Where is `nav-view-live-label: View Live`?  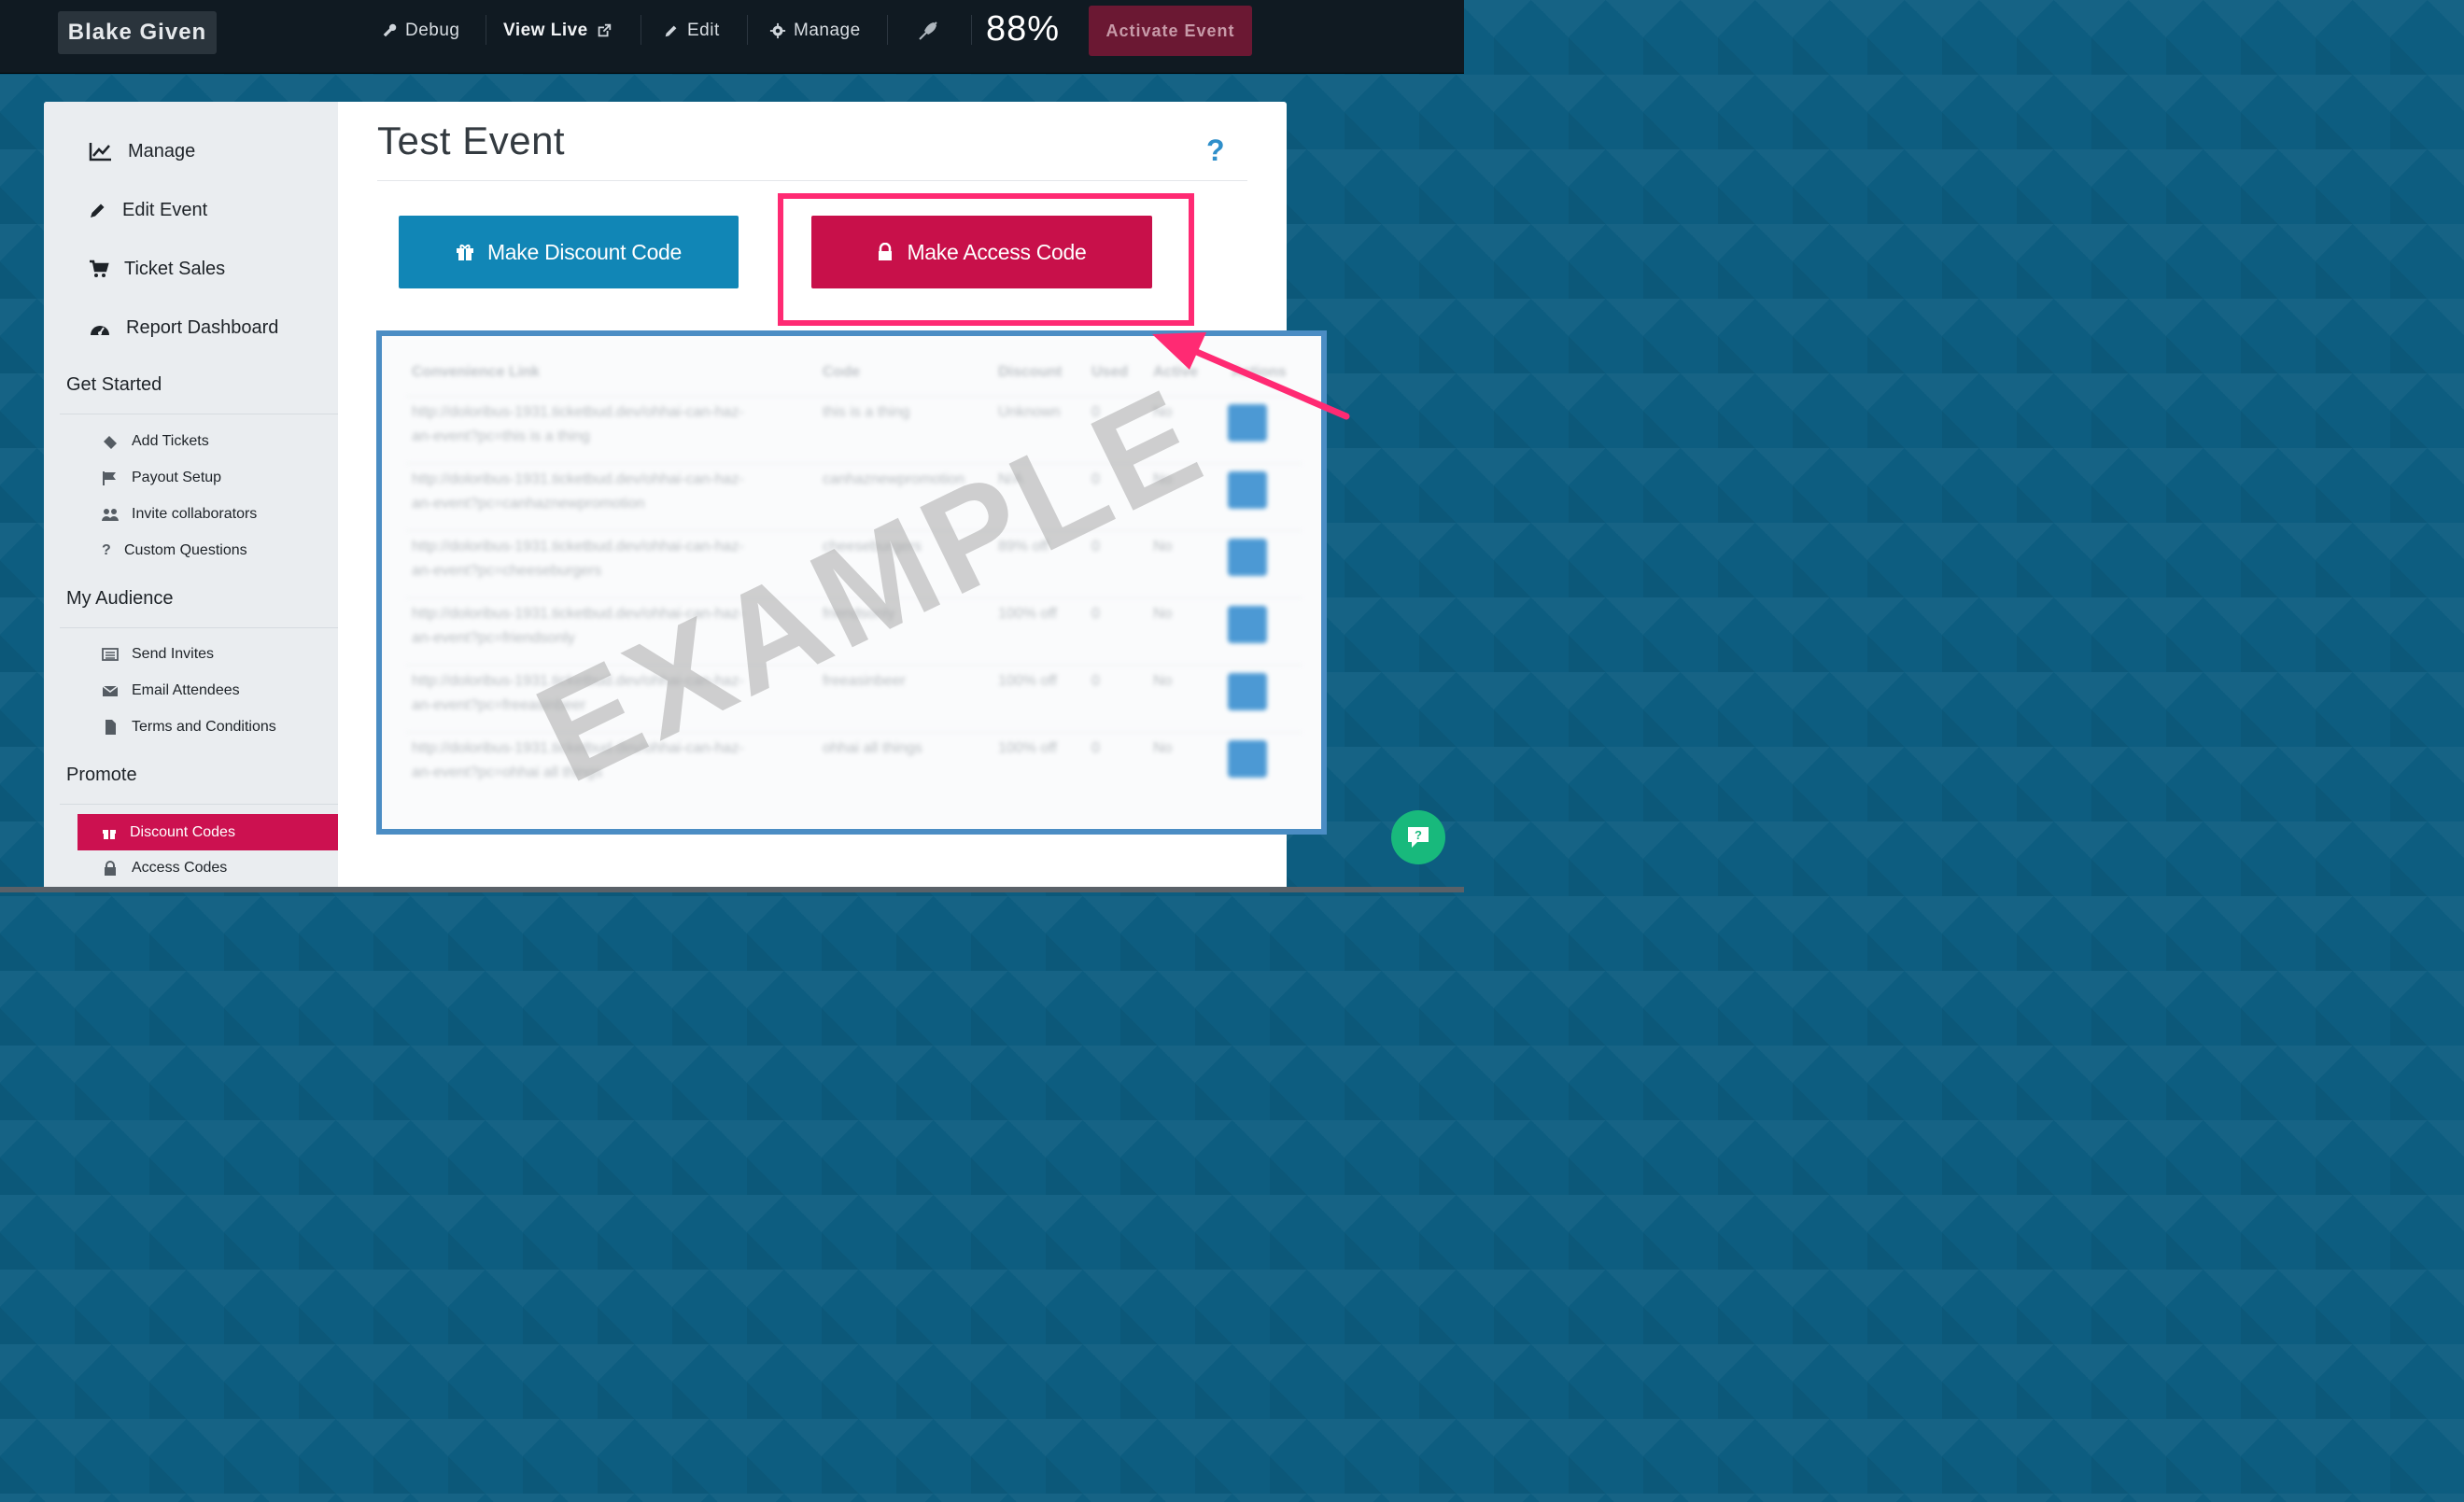 nav-view-live-label: View Live is located at coordinates (545, 30).